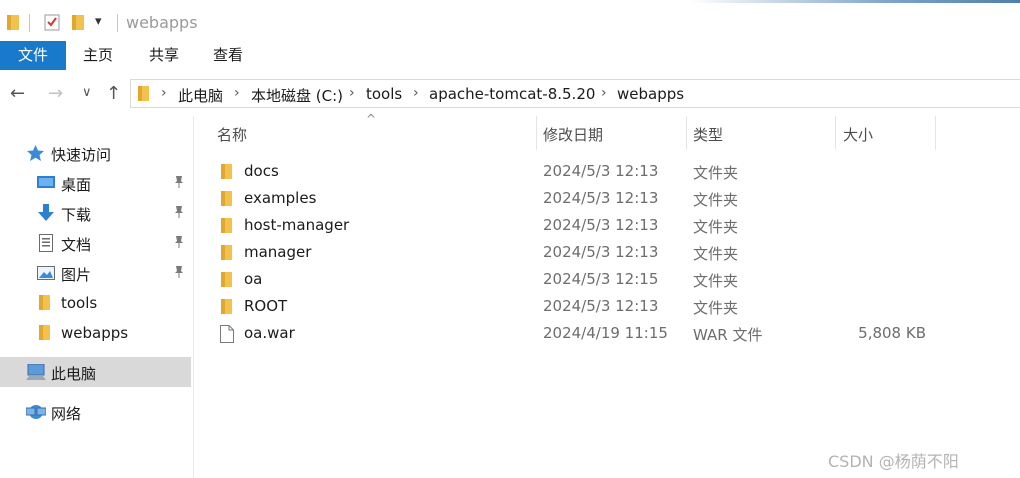  What do you see at coordinates (66, 414) in the screenshot?
I see `sidebar-item-label: 网络` at bounding box center [66, 414].